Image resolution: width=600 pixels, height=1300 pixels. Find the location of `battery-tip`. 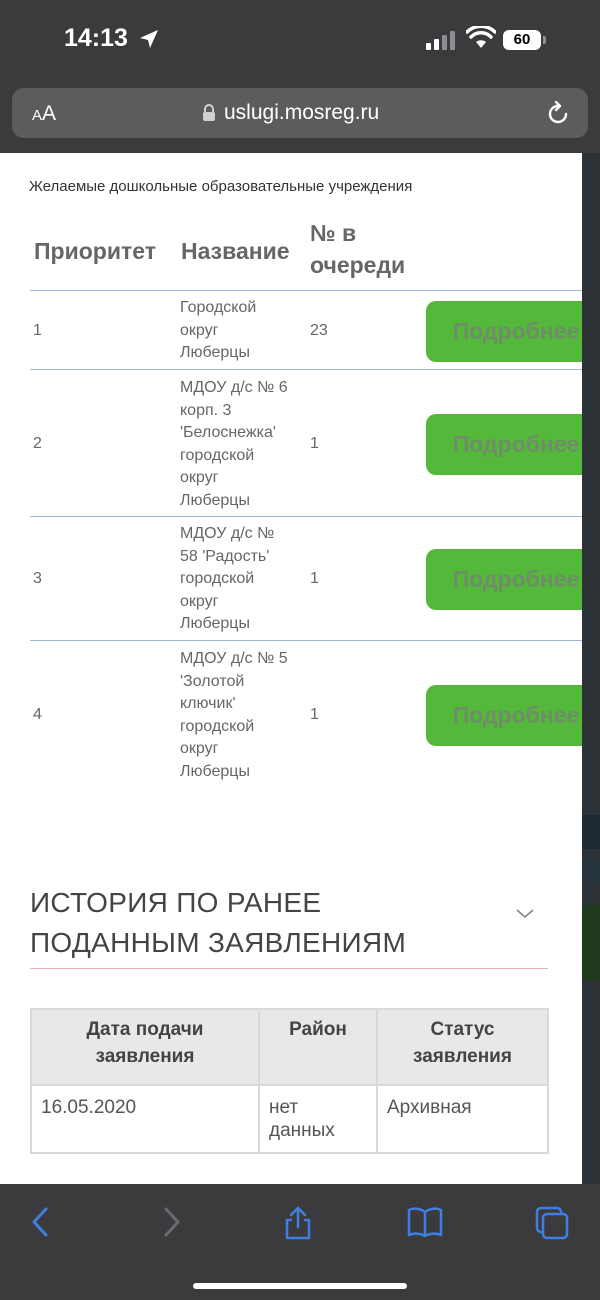

battery-tip is located at coordinates (544, 40).